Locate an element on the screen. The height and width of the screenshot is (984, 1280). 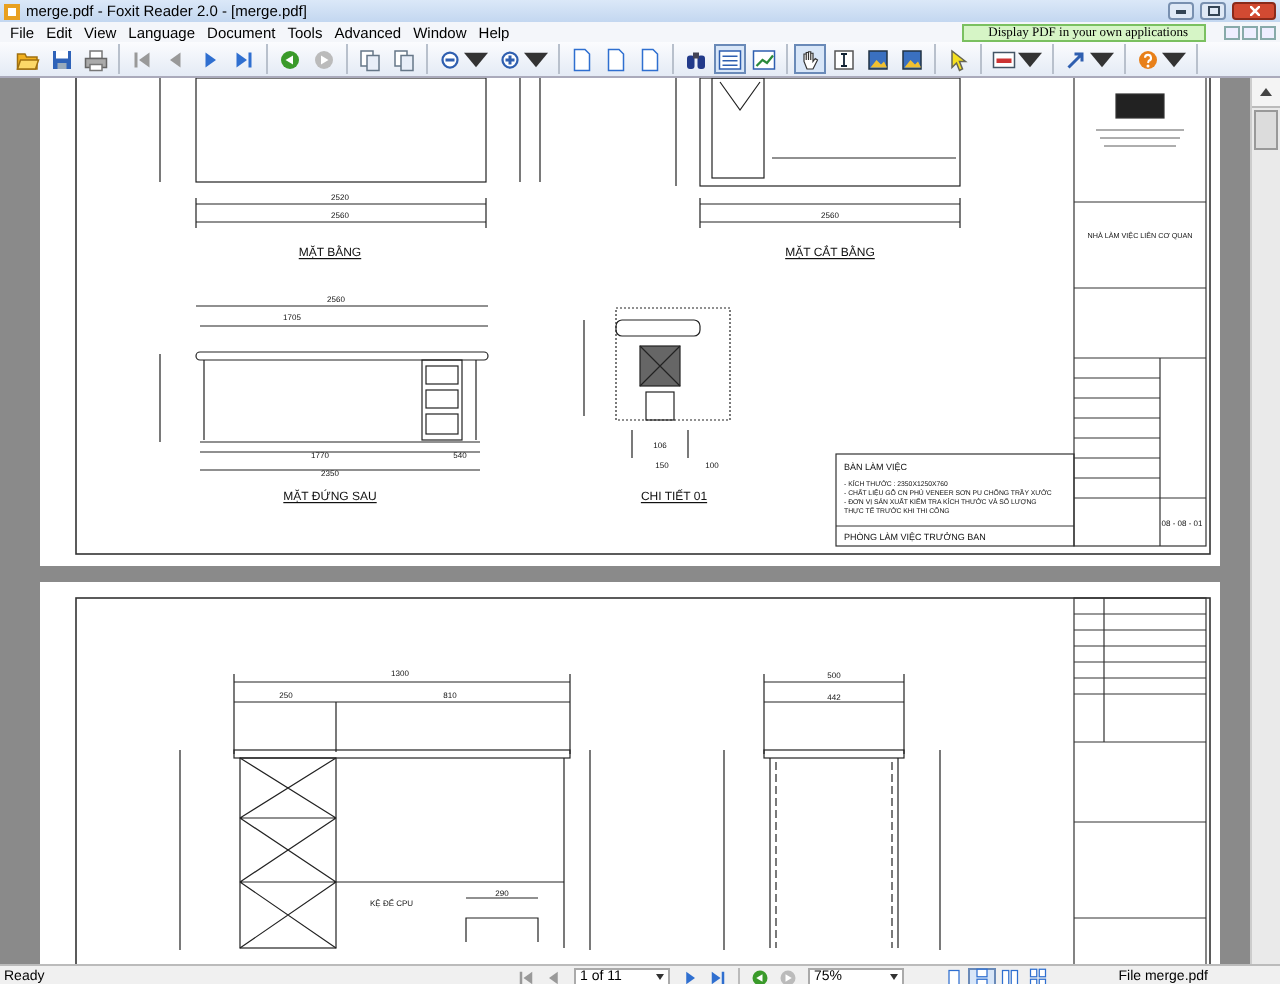
facing-pages-icon is located at coordinates (1010, 975).